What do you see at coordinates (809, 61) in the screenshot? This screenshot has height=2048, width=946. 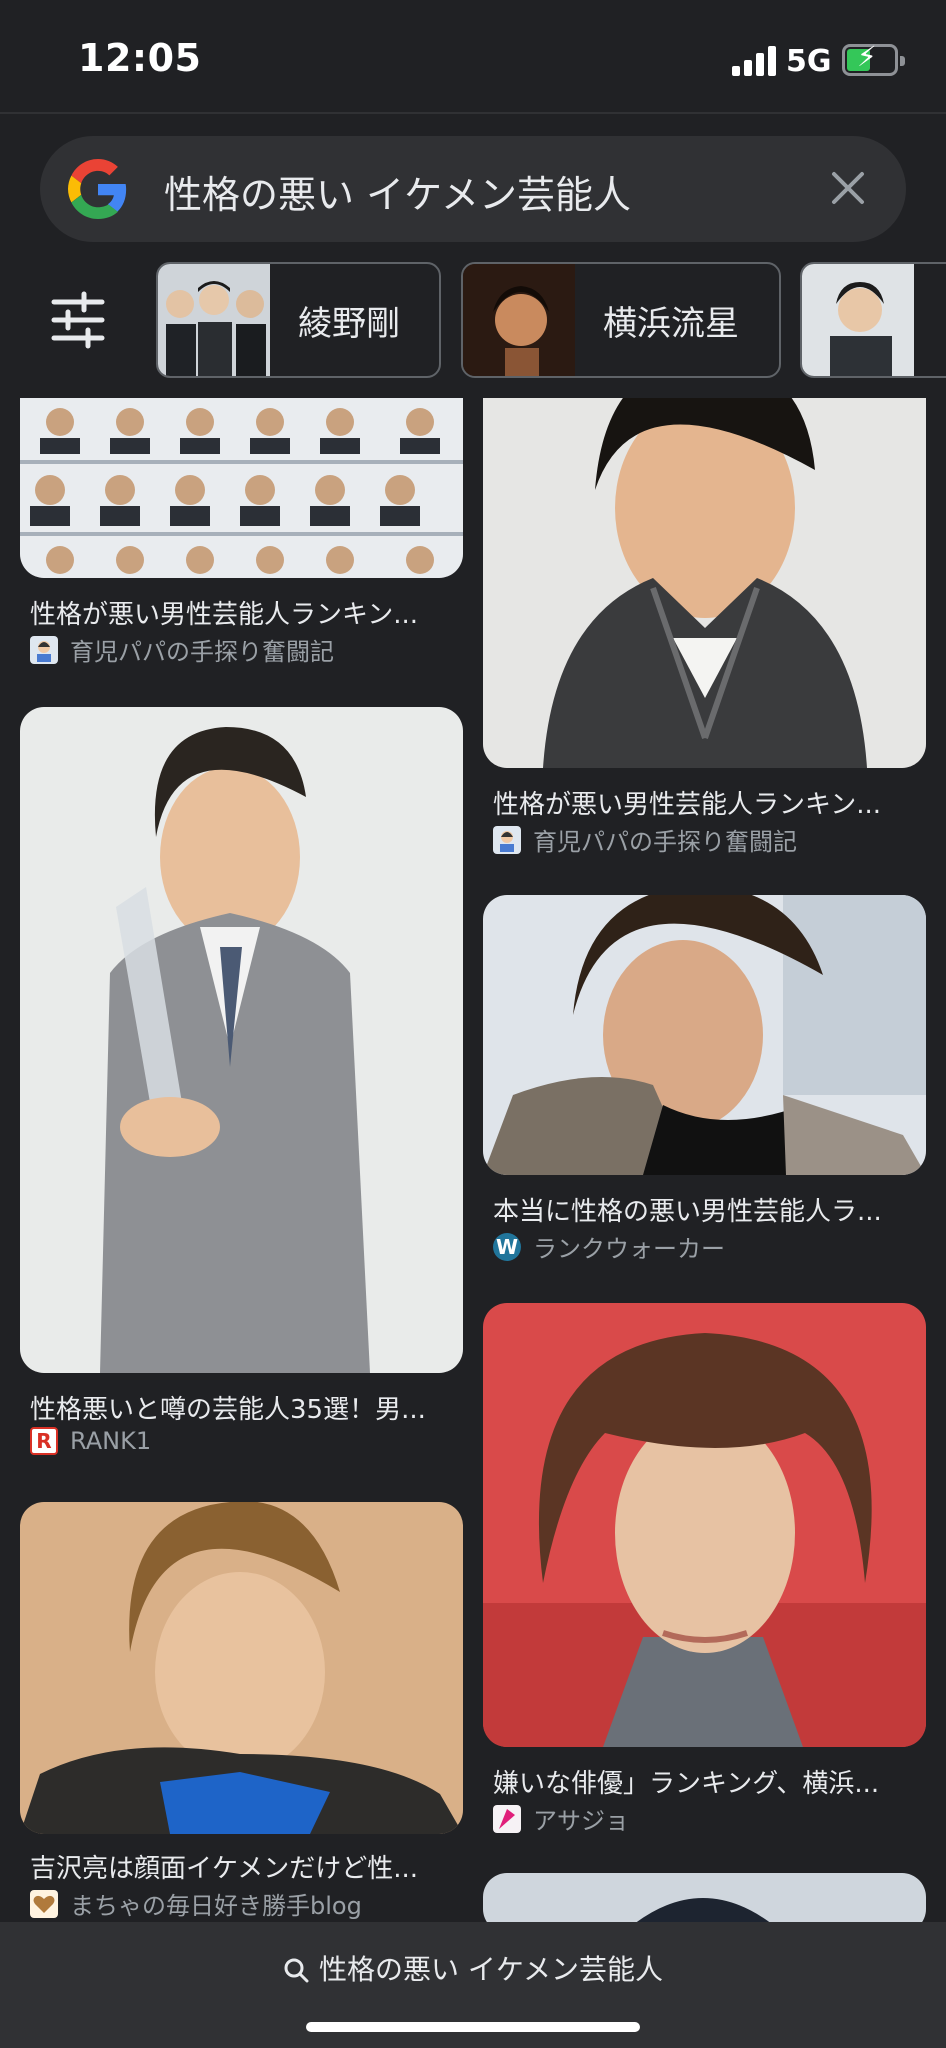 I see `network-label: 5G` at bounding box center [809, 61].